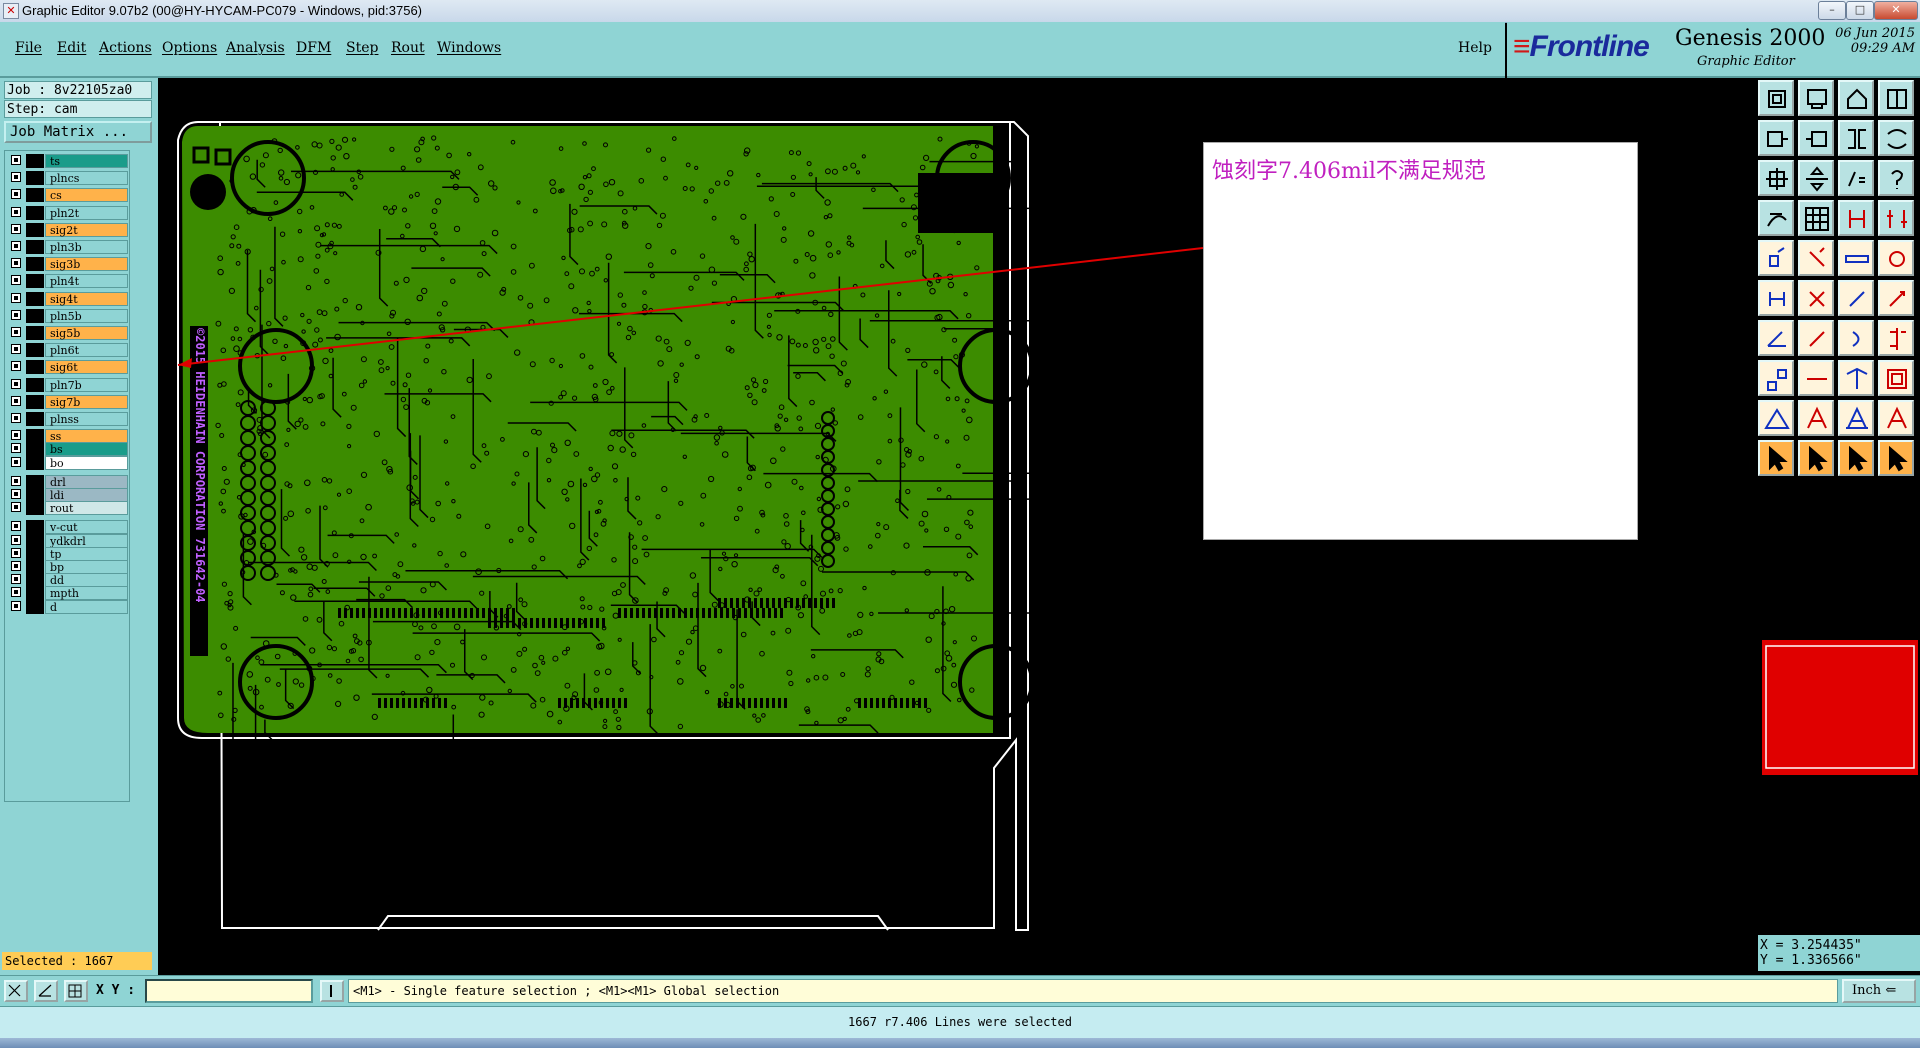  Describe the element at coordinates (1776, 98) in the screenshot. I see `open-step-button` at that location.